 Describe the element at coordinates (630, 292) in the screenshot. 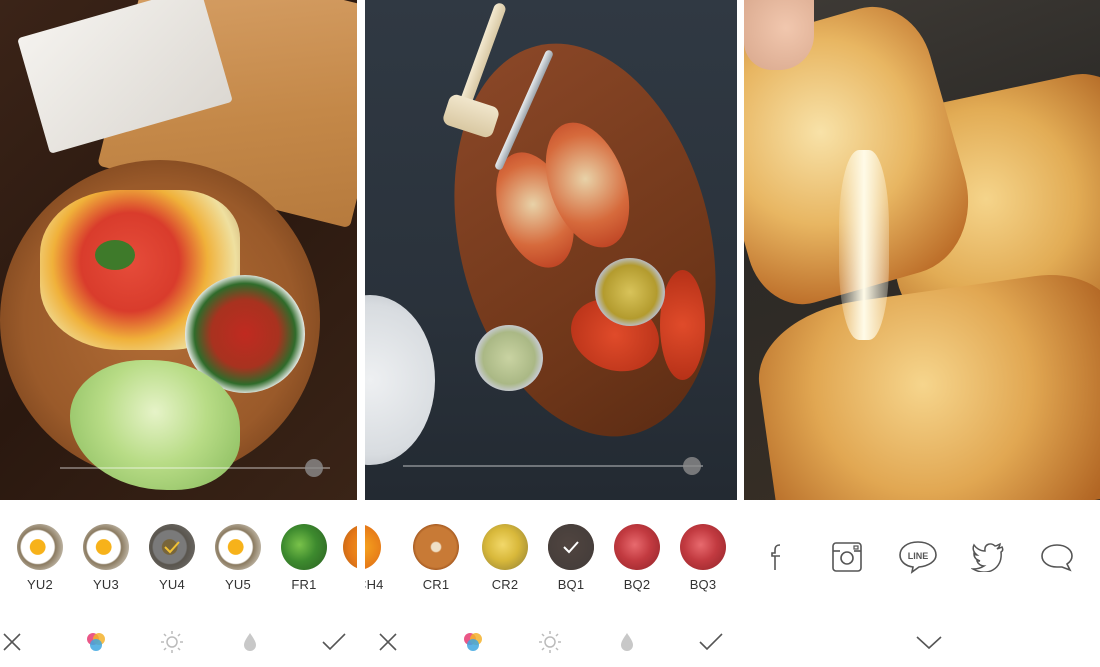

I see `oil-dish` at that location.